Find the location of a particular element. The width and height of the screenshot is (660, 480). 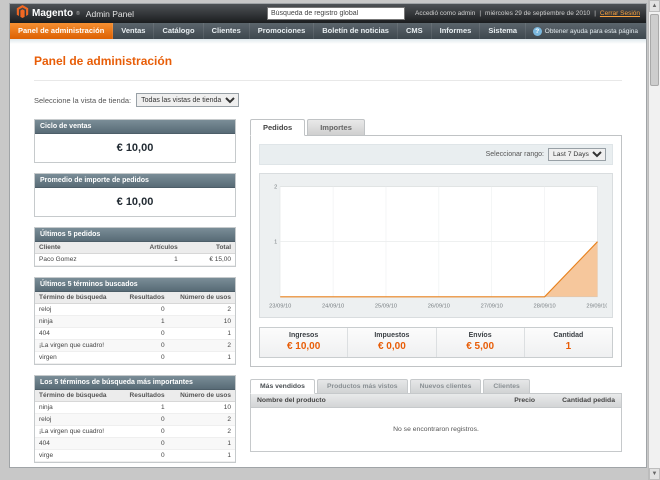

scroll-up-arrow: ▲ is located at coordinates (654, 6).